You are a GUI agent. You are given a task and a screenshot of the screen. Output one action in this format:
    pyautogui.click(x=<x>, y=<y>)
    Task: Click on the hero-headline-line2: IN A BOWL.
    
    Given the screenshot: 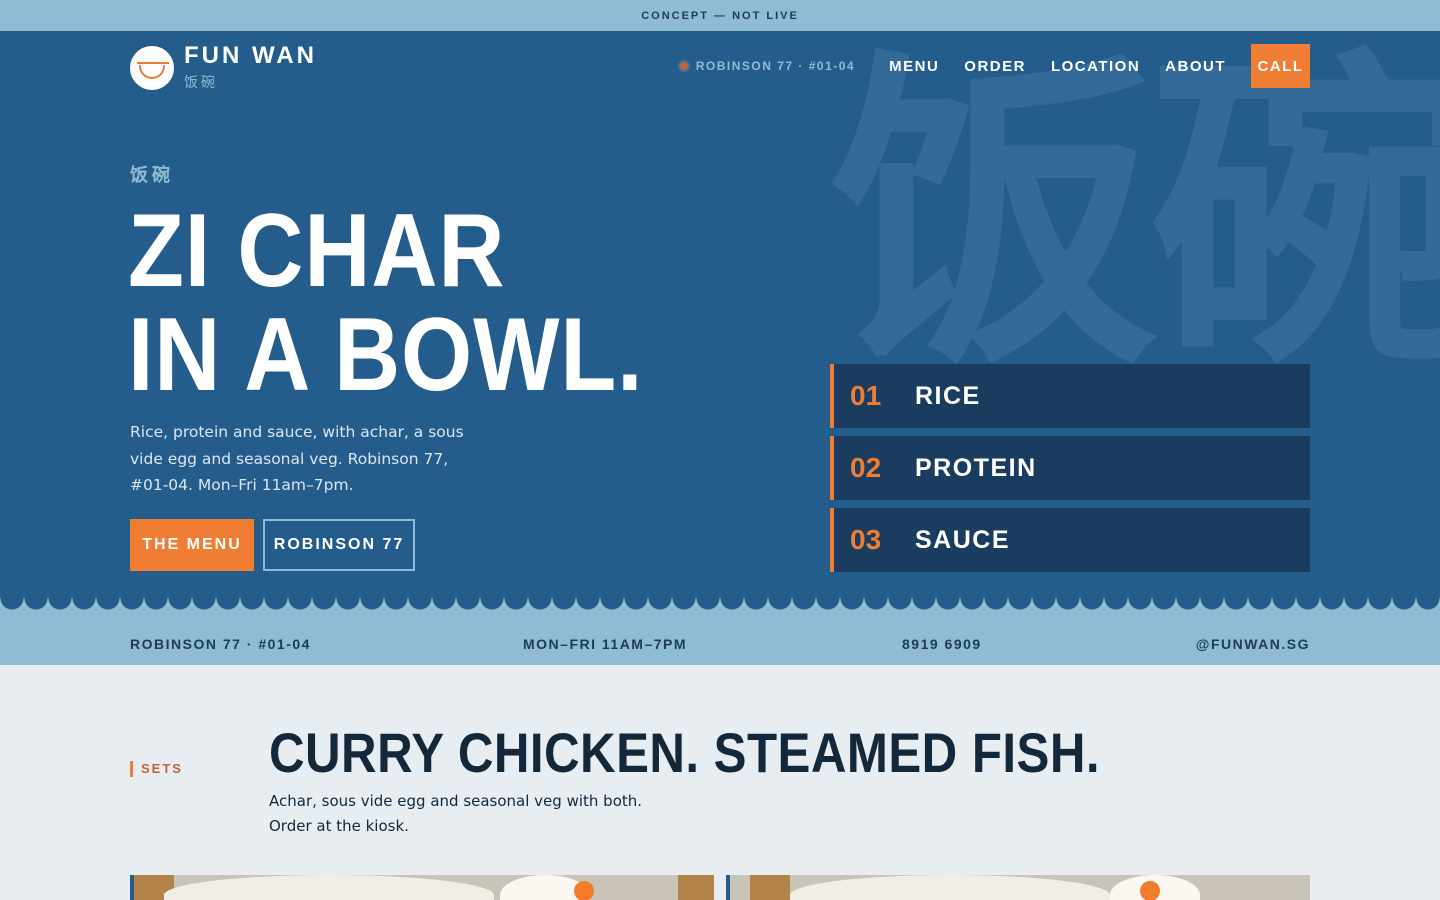 What is the action you would take?
    pyautogui.click(x=386, y=355)
    